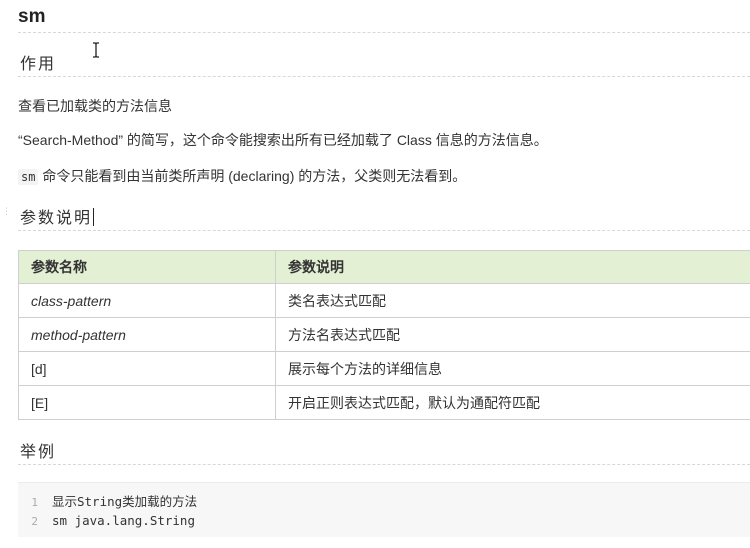 This screenshot has height=548, width=750. I want to click on line-number: 1, so click(34, 502).